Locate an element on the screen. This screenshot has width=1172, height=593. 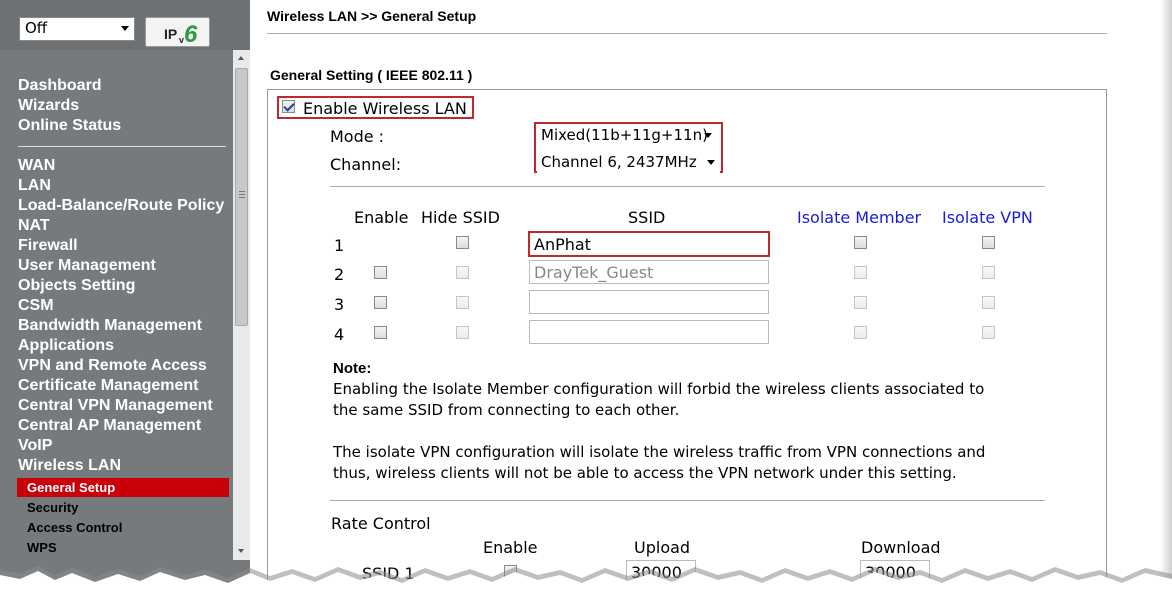
nav-nat: NAT is located at coordinates (34, 226).